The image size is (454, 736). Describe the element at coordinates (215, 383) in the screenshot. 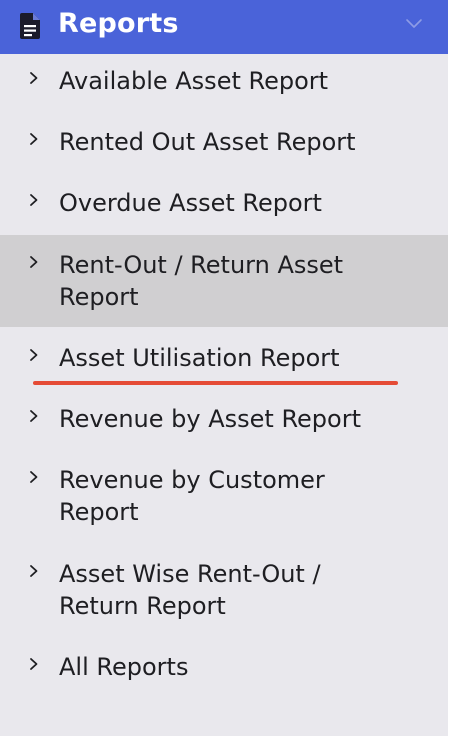

I see `red-underline-annotation` at that location.